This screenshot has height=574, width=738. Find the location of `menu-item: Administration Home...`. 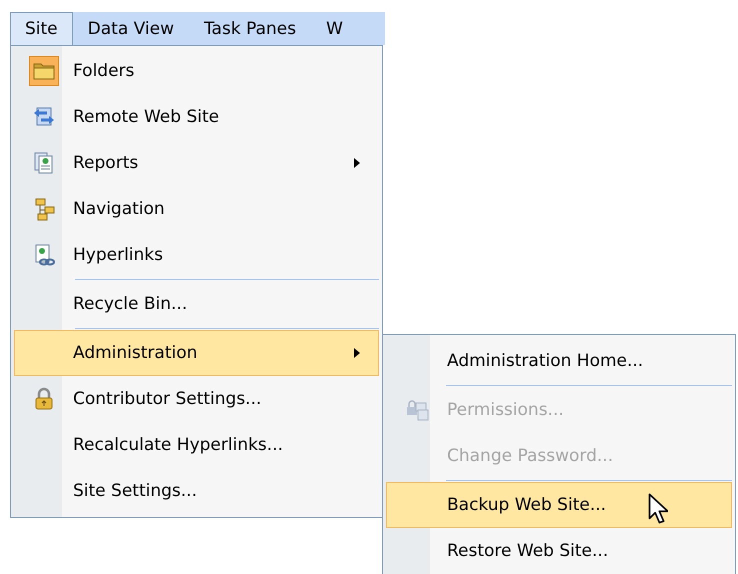

menu-item: Administration Home... is located at coordinates (559, 361).